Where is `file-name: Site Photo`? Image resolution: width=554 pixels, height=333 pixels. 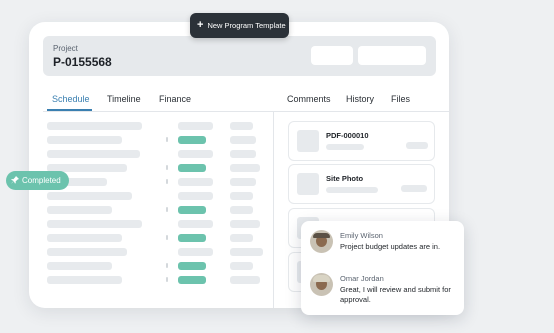
file-name: Site Photo is located at coordinates (345, 178).